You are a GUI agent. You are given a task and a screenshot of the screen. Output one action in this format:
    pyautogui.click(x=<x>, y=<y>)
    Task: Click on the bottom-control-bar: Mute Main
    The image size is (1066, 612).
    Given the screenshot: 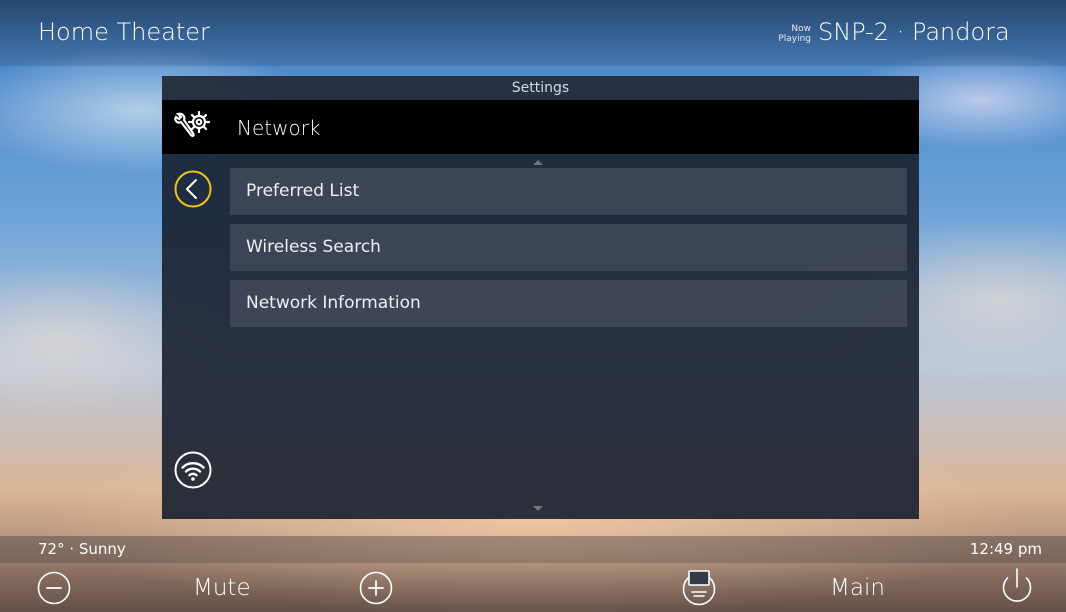 What is the action you would take?
    pyautogui.click(x=533, y=587)
    